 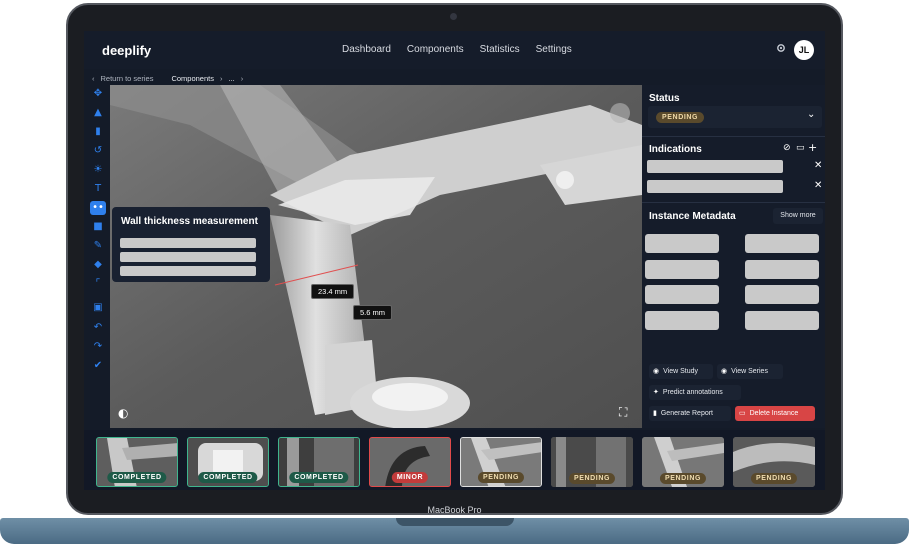 I want to click on delete-instance-label: Delete Instance, so click(x=774, y=413).